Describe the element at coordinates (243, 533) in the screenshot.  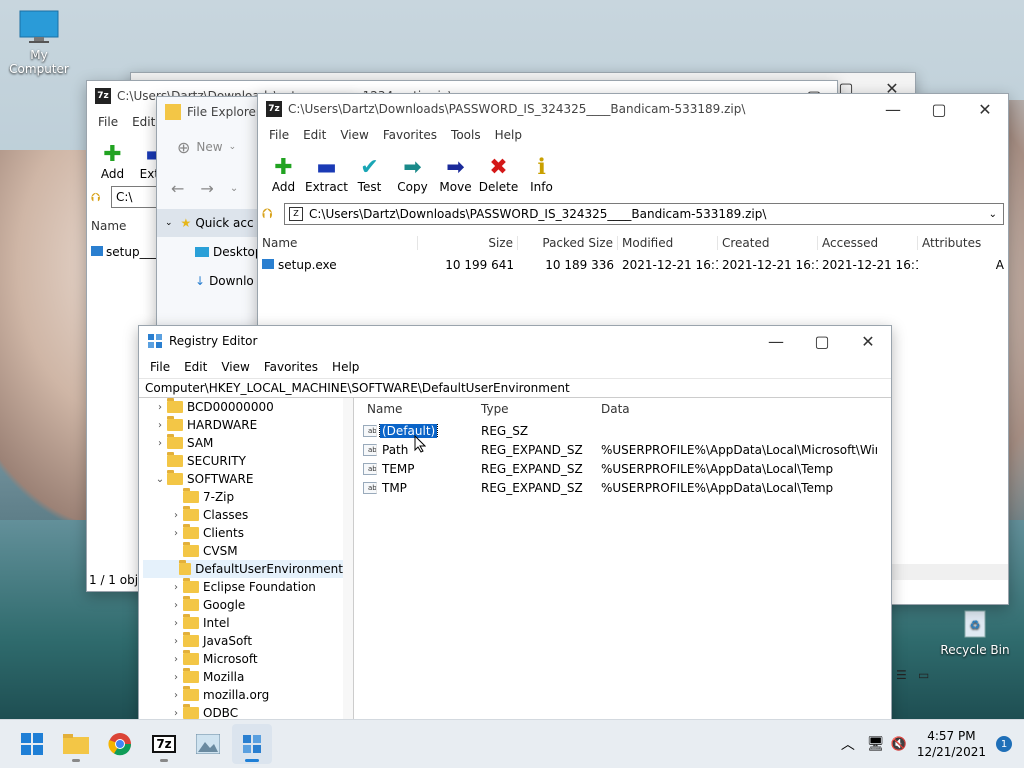
I see `tree-node: › Clients` at that location.